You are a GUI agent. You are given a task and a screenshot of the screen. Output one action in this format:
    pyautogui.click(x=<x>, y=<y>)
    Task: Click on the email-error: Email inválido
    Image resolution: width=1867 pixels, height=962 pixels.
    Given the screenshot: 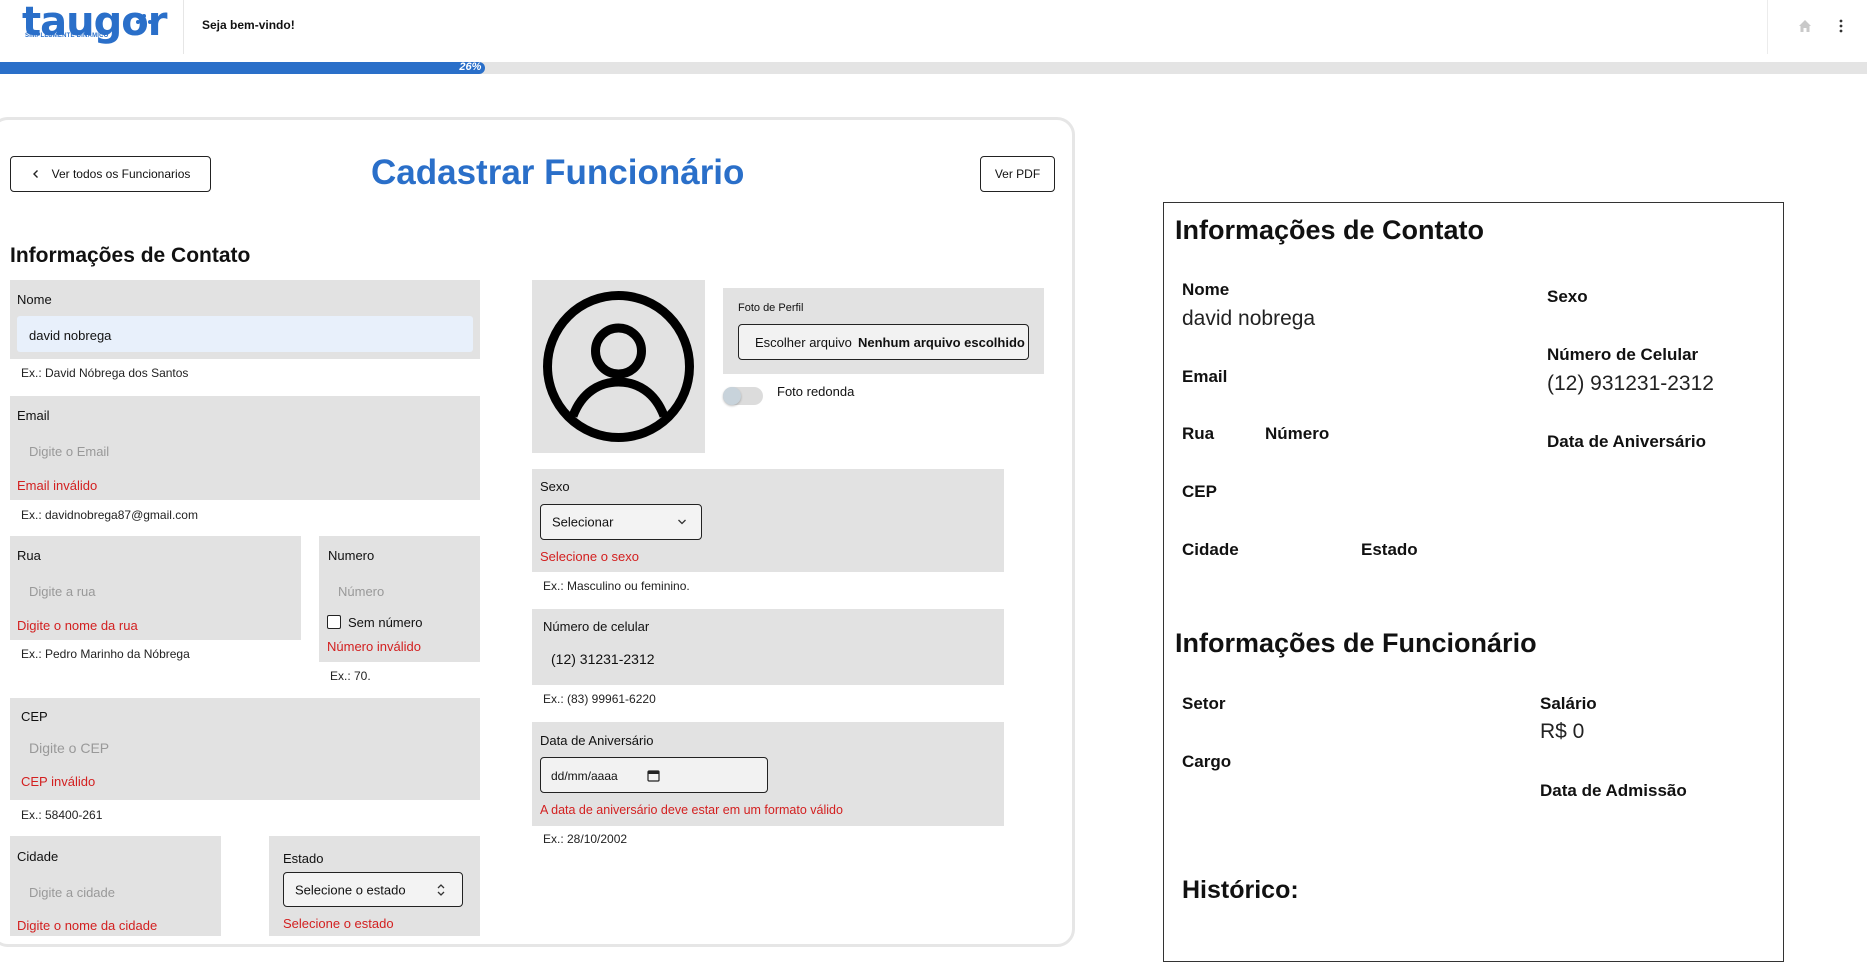 What is the action you would take?
    pyautogui.click(x=57, y=485)
    